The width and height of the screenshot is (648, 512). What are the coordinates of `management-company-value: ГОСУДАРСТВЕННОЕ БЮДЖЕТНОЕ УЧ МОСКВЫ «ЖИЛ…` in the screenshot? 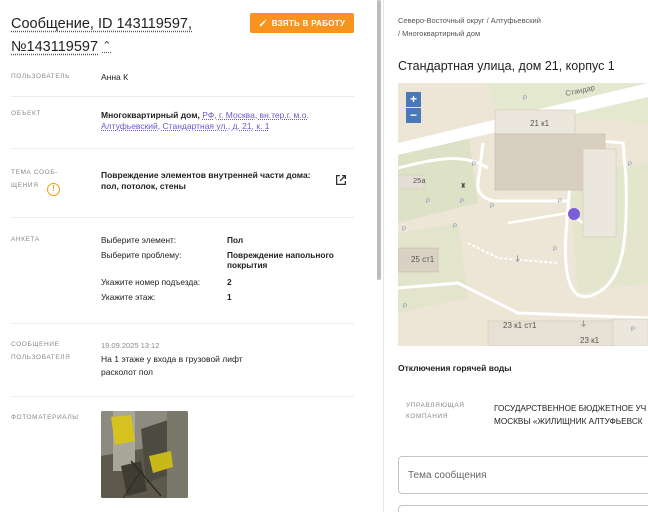 It's located at (570, 415).